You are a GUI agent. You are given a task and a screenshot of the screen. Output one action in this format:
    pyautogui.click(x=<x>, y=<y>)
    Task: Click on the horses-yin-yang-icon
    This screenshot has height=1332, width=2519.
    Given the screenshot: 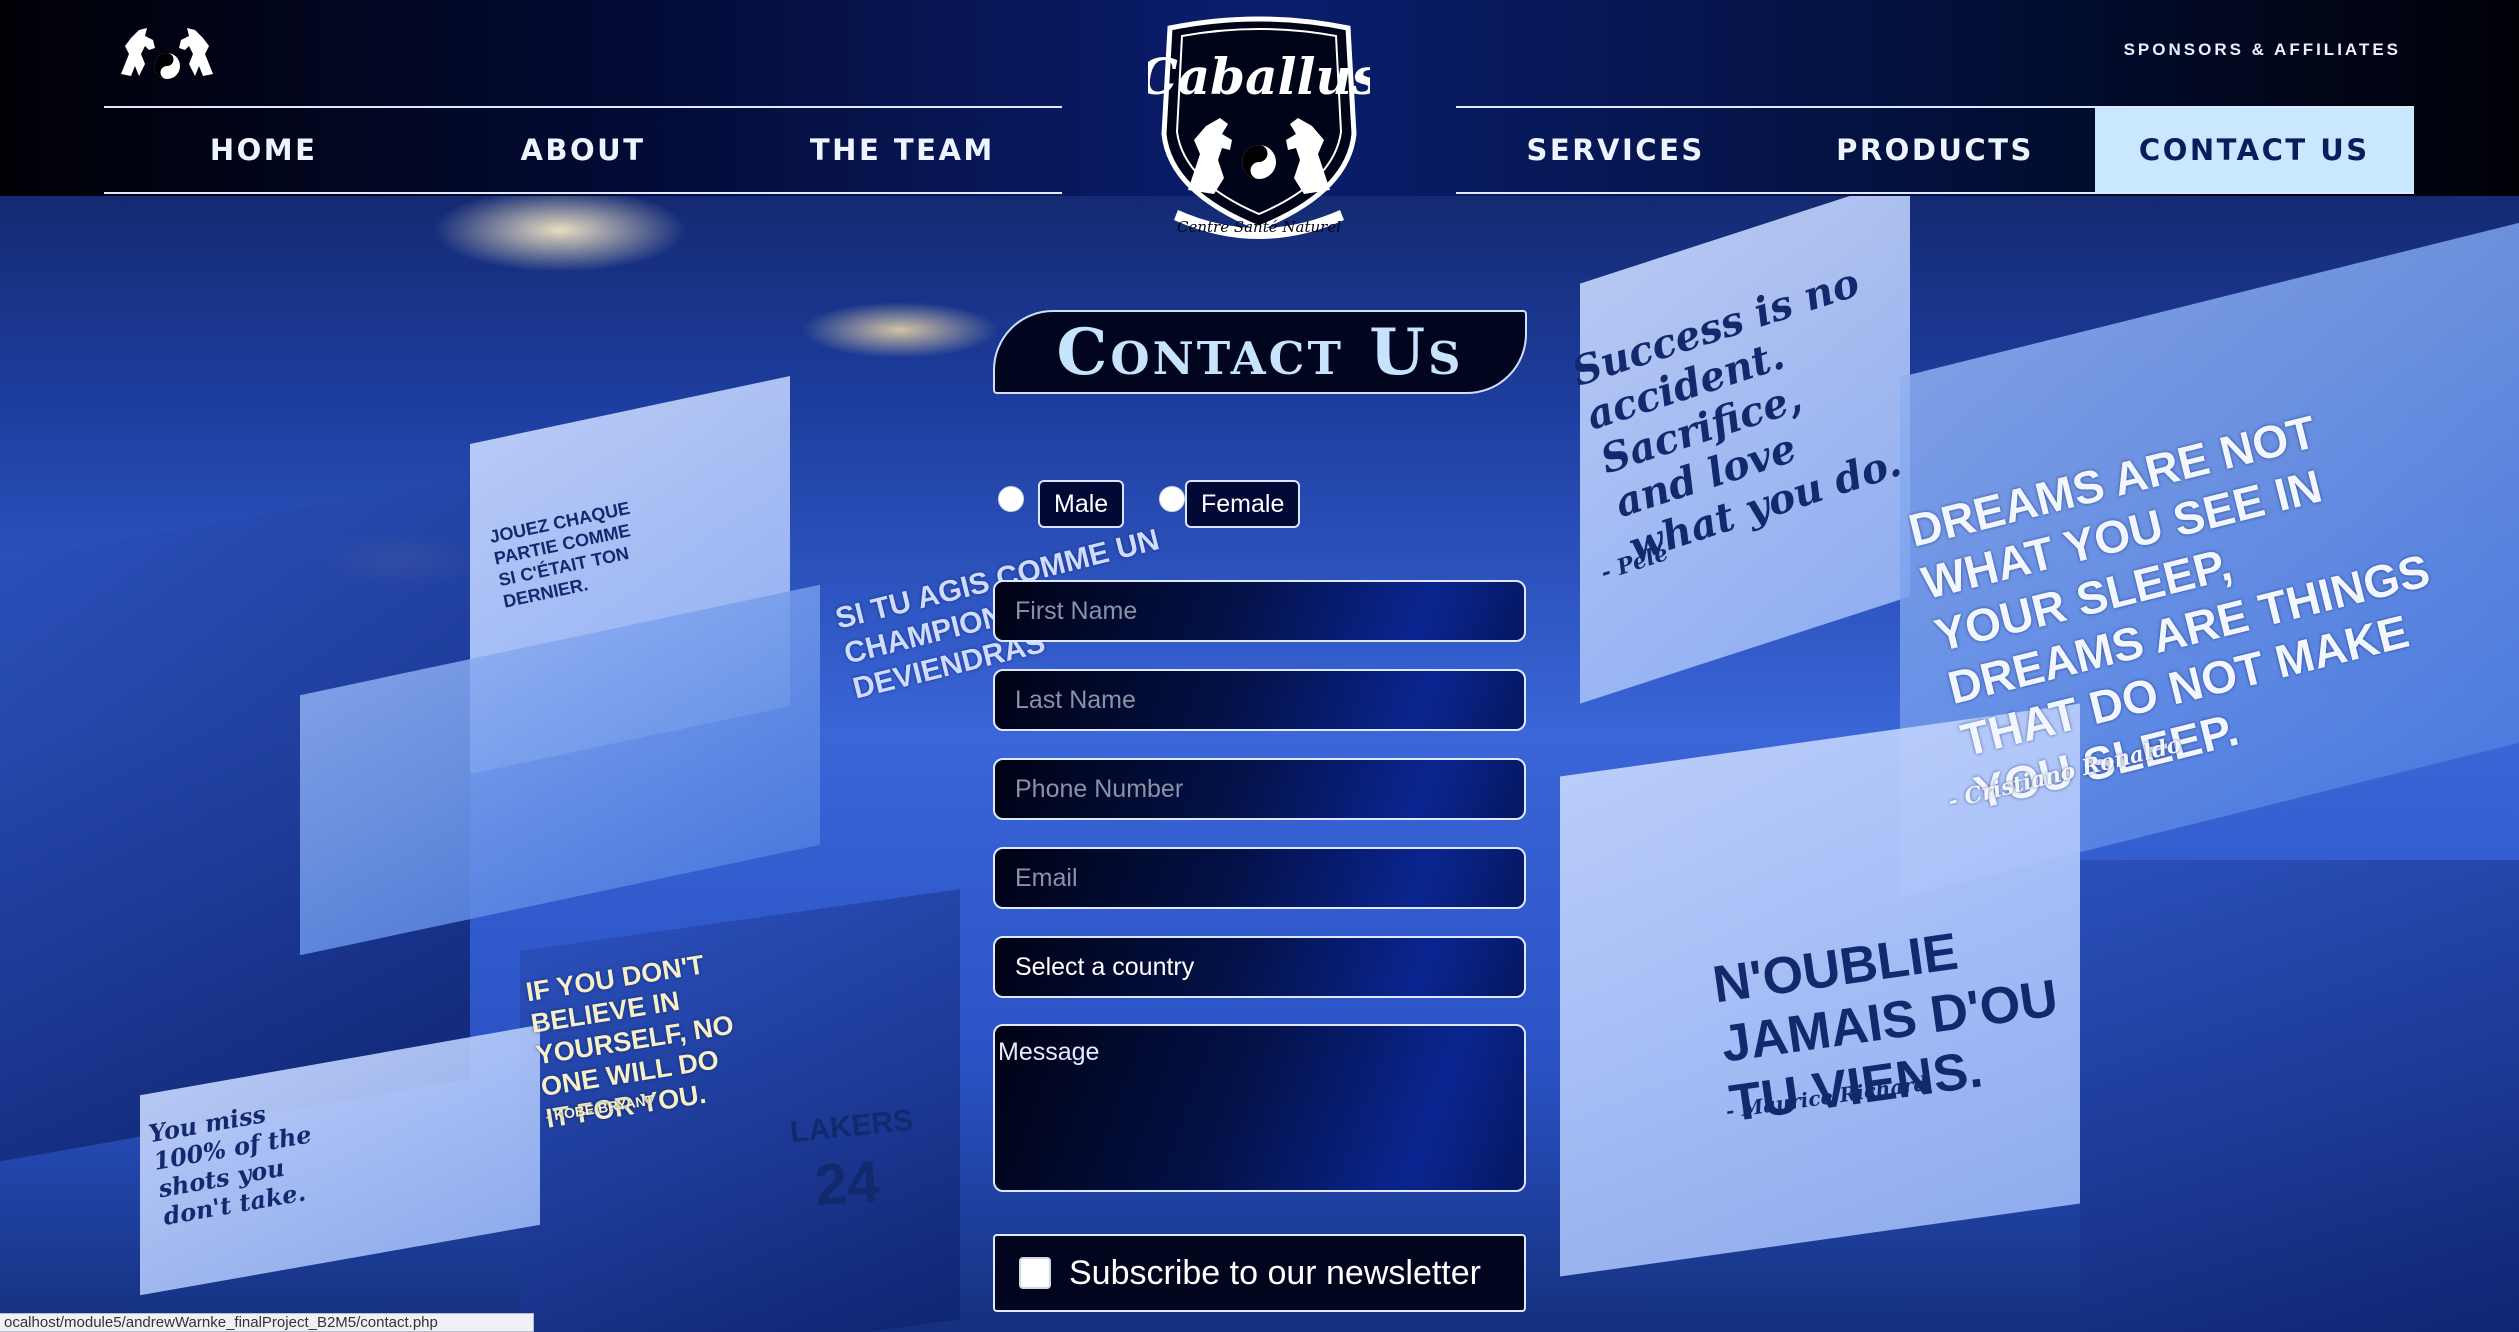 What is the action you would take?
    pyautogui.click(x=167, y=52)
    